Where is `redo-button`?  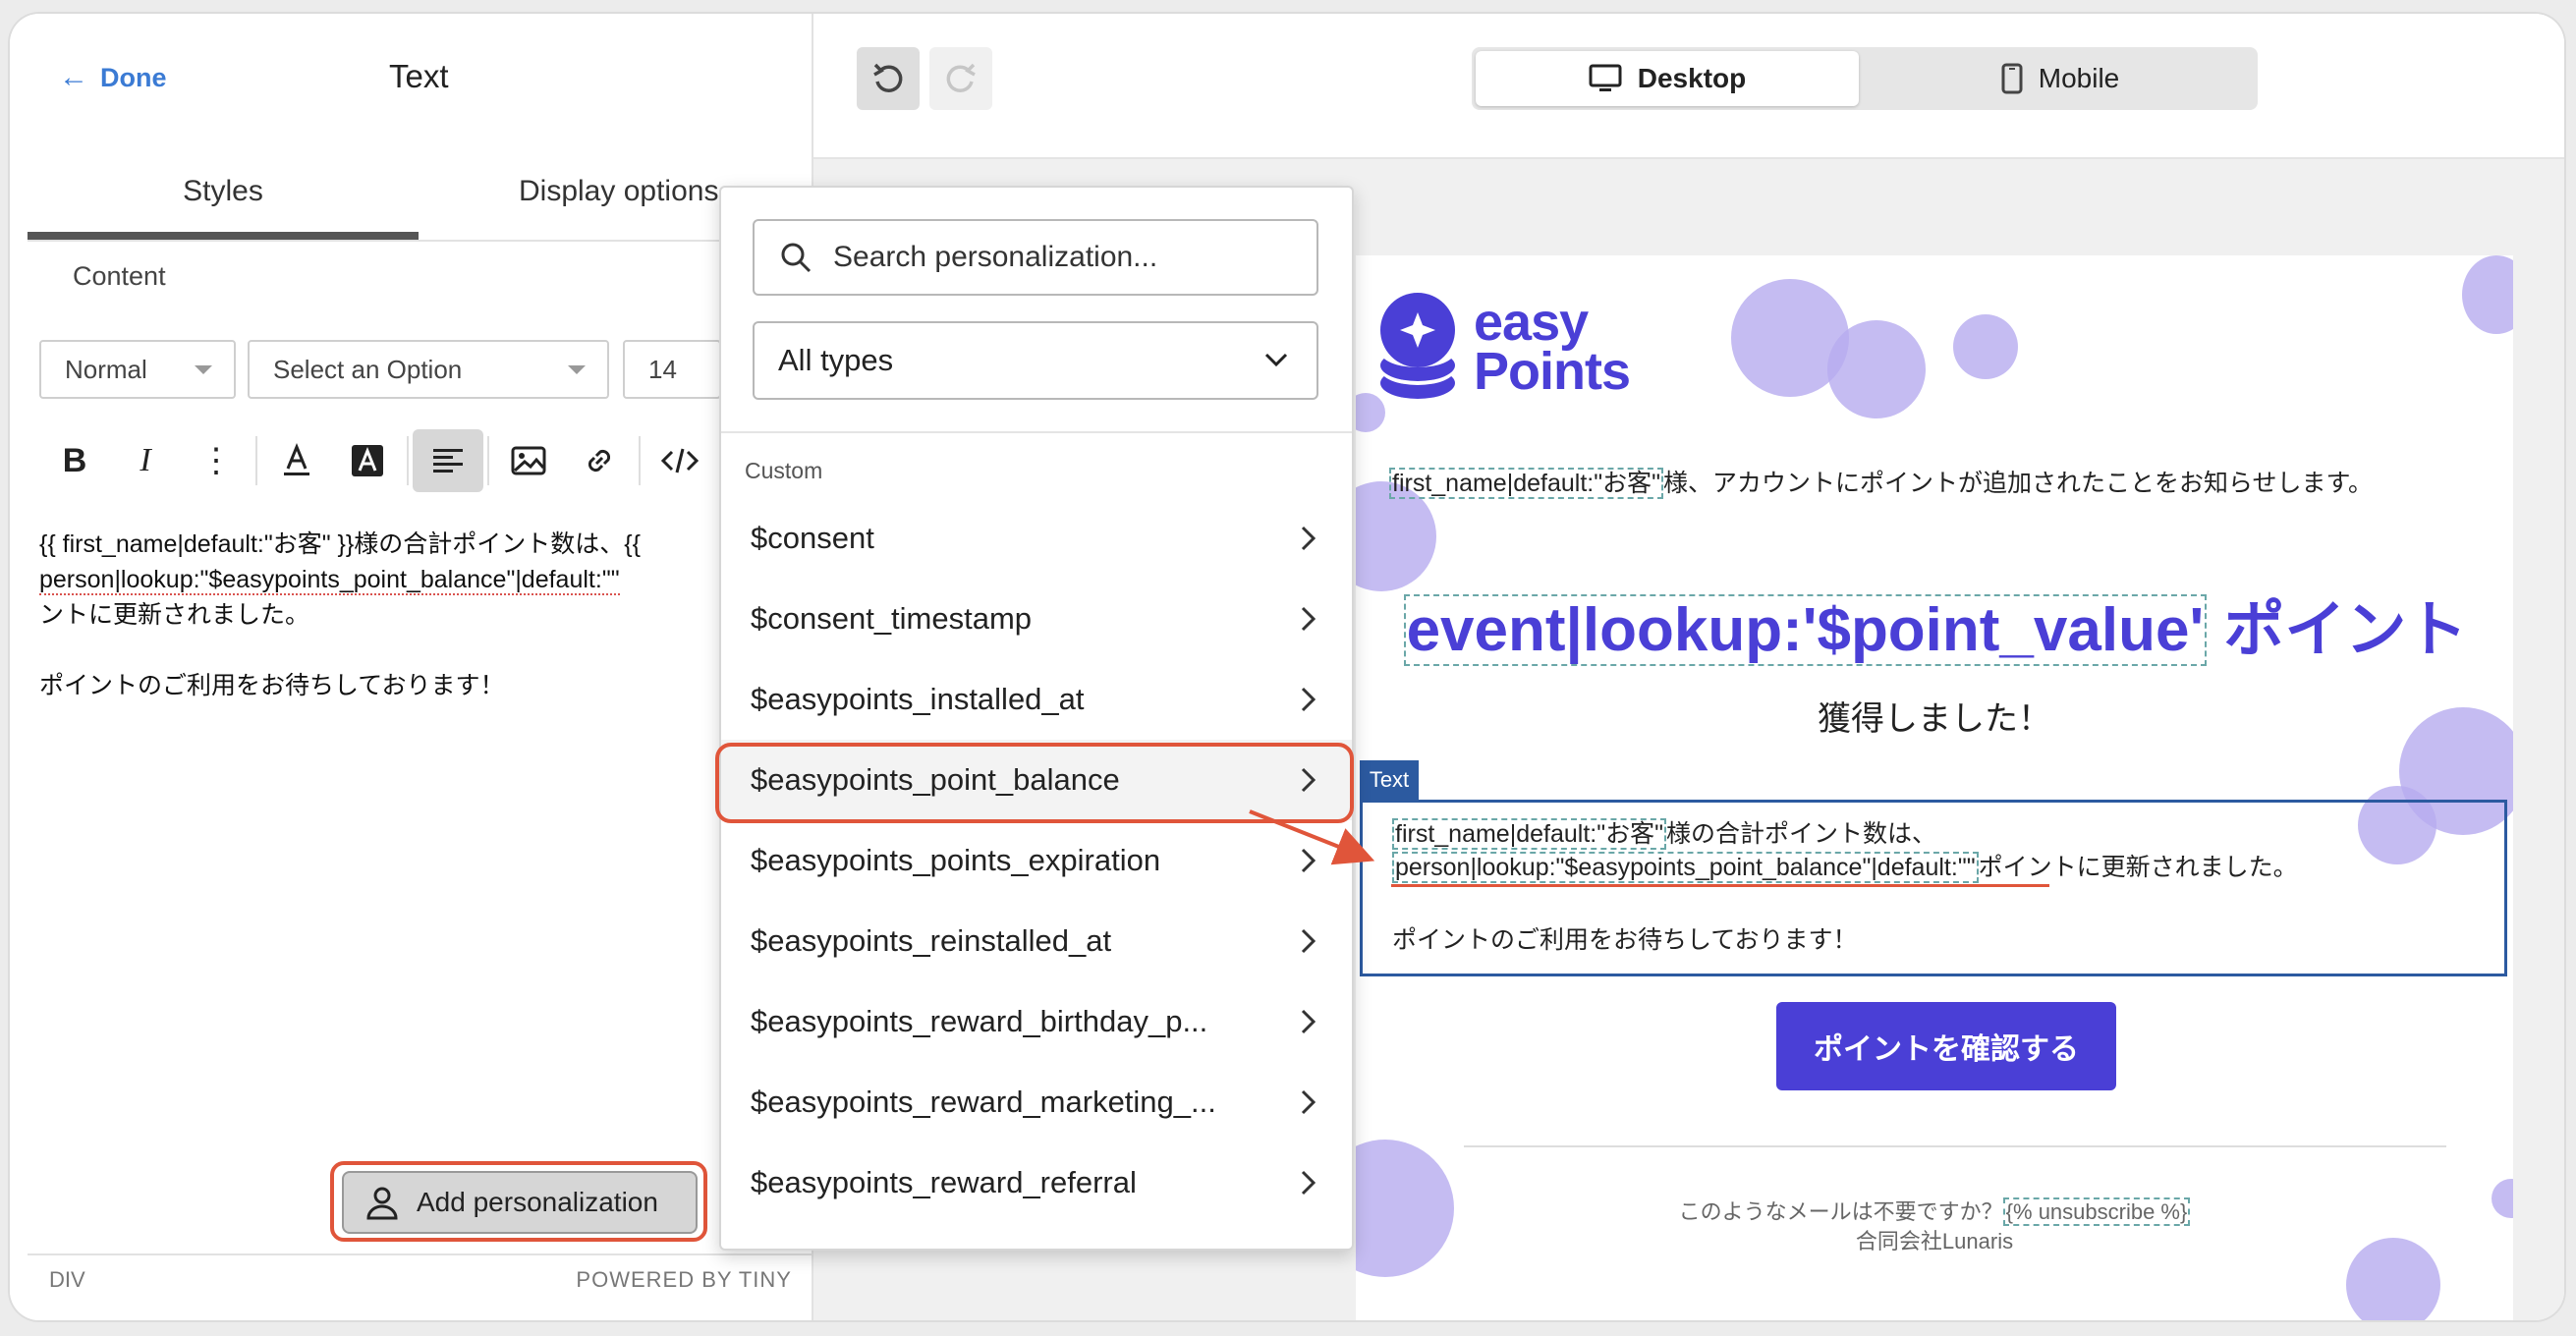
redo-button is located at coordinates (960, 78).